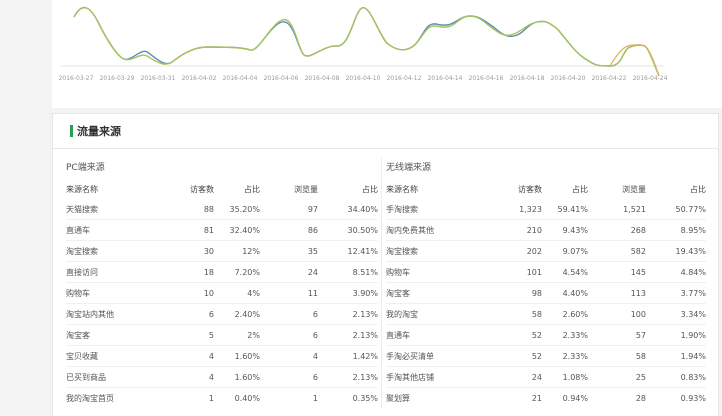  I want to click on value-cell: 2.40%, so click(237, 314).